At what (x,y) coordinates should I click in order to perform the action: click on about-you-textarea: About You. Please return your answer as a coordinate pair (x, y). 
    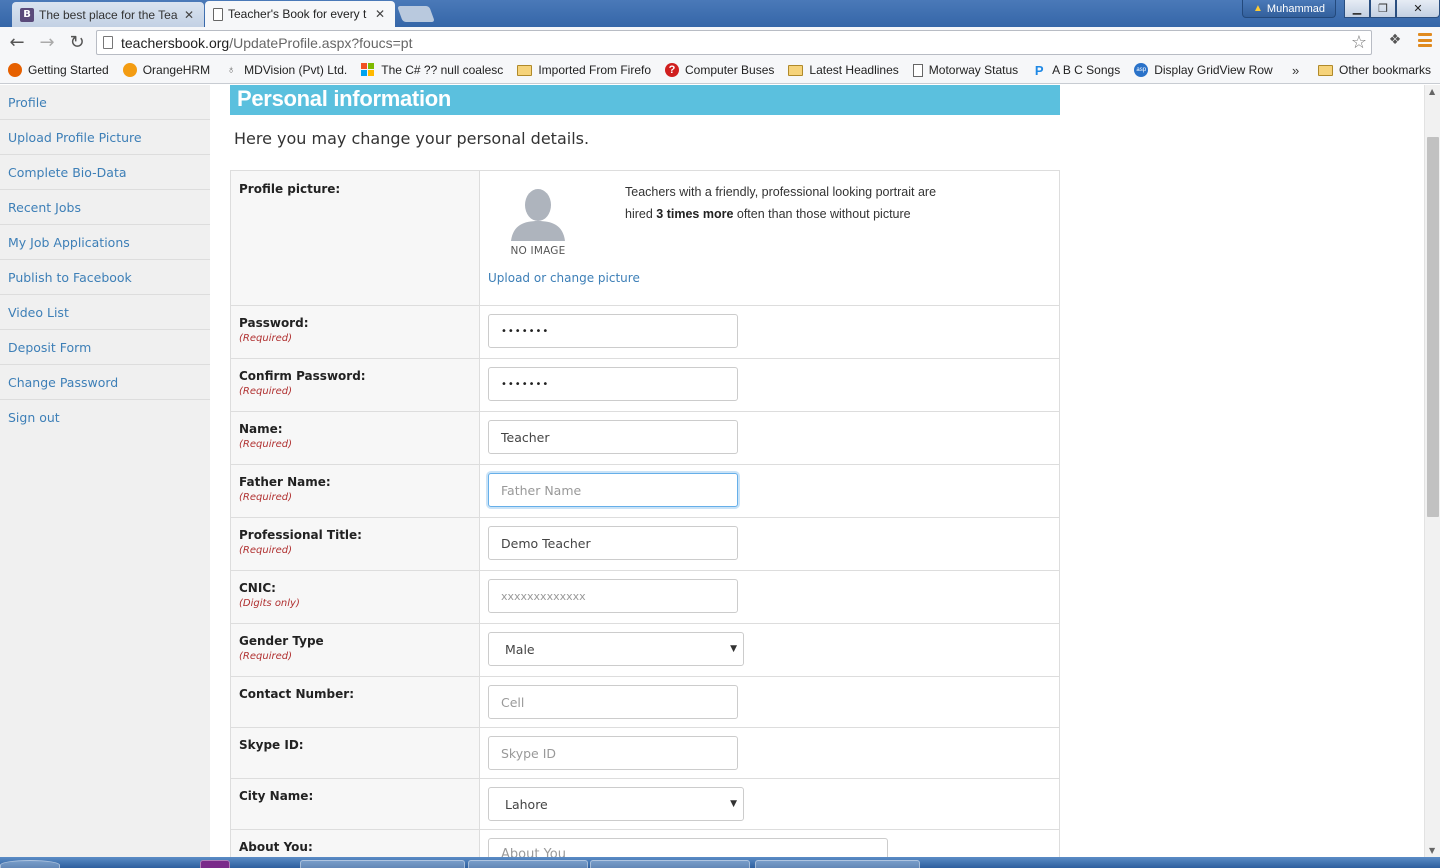
    Looking at the image, I should click on (688, 847).